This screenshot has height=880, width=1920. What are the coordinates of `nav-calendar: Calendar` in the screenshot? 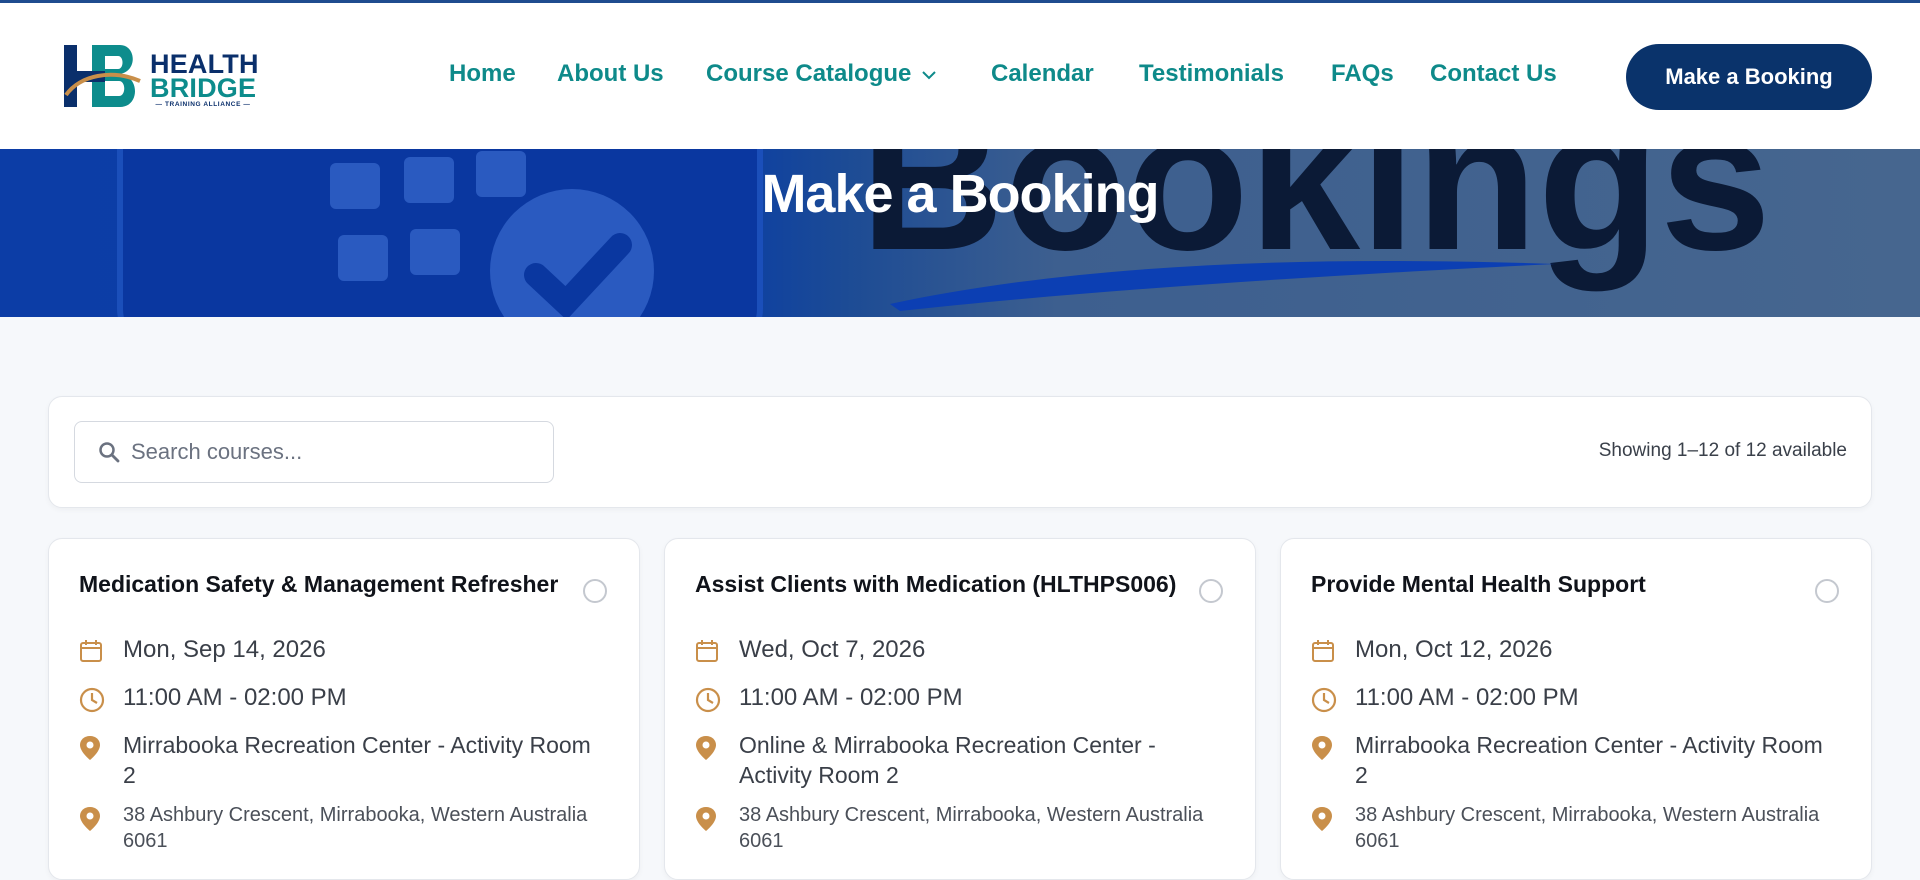 It's located at (1042, 74).